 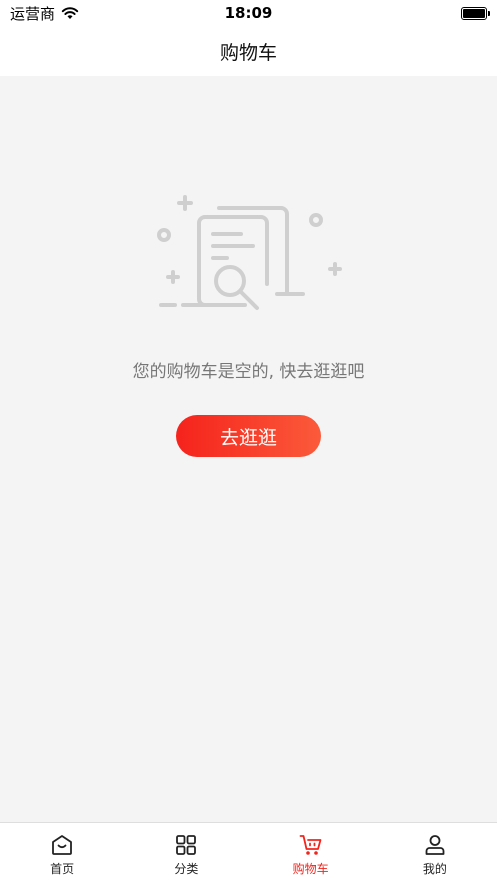 I want to click on status-bar: 运营商 18:09, so click(x=248, y=13).